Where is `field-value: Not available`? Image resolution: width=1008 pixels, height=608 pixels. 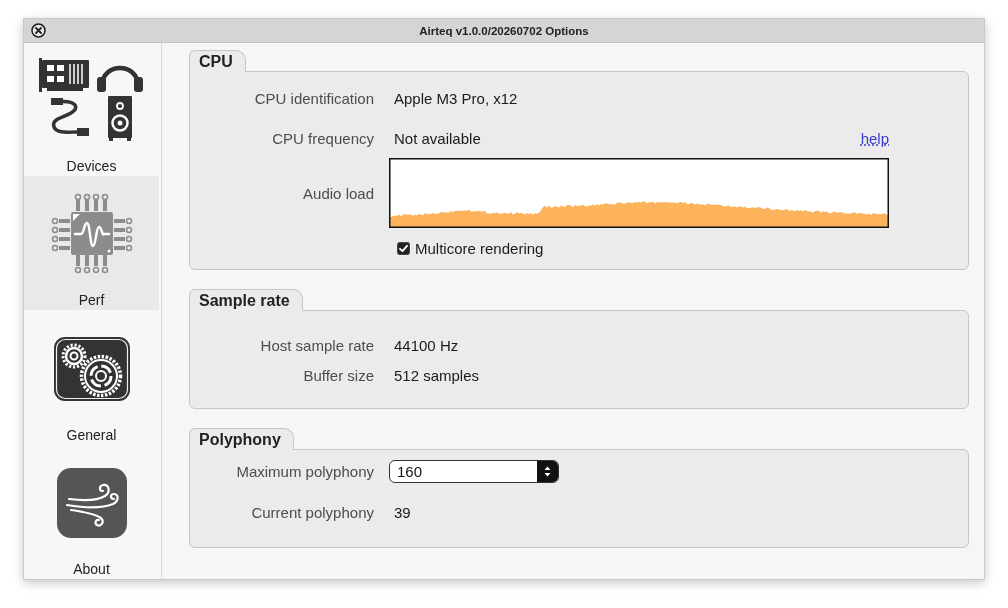 field-value: Not available is located at coordinates (437, 138).